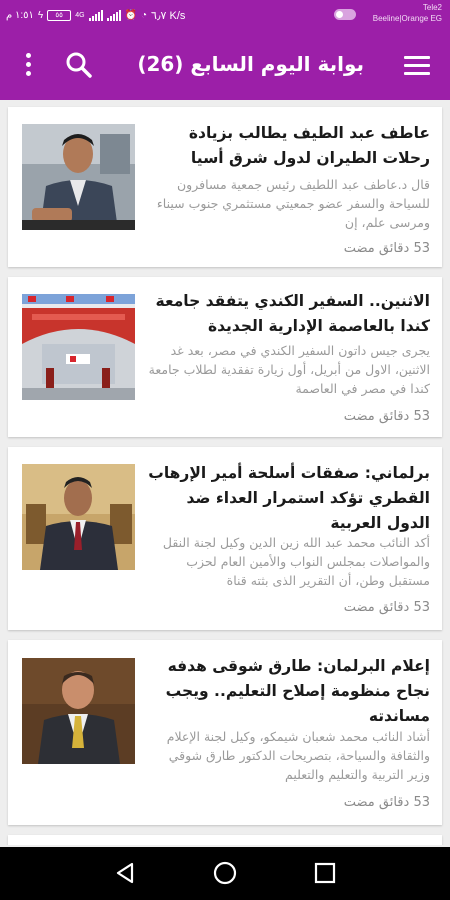 The height and width of the screenshot is (900, 450). What do you see at coordinates (225, 840) in the screenshot?
I see `news-card-partial` at bounding box center [225, 840].